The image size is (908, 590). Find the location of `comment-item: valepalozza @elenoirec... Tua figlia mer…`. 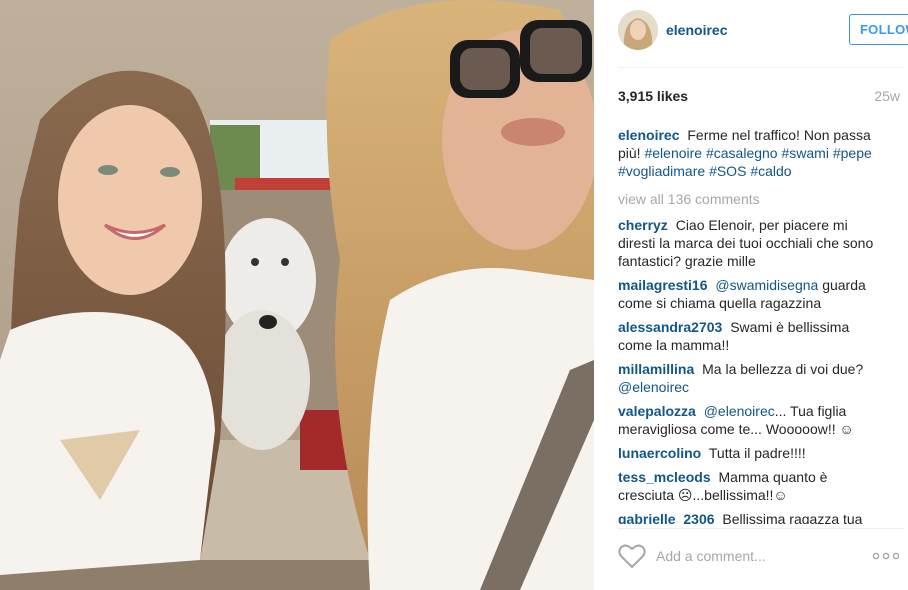

comment-item: valepalozza @elenoirec... Tua figlia mer… is located at coordinates (749, 420).